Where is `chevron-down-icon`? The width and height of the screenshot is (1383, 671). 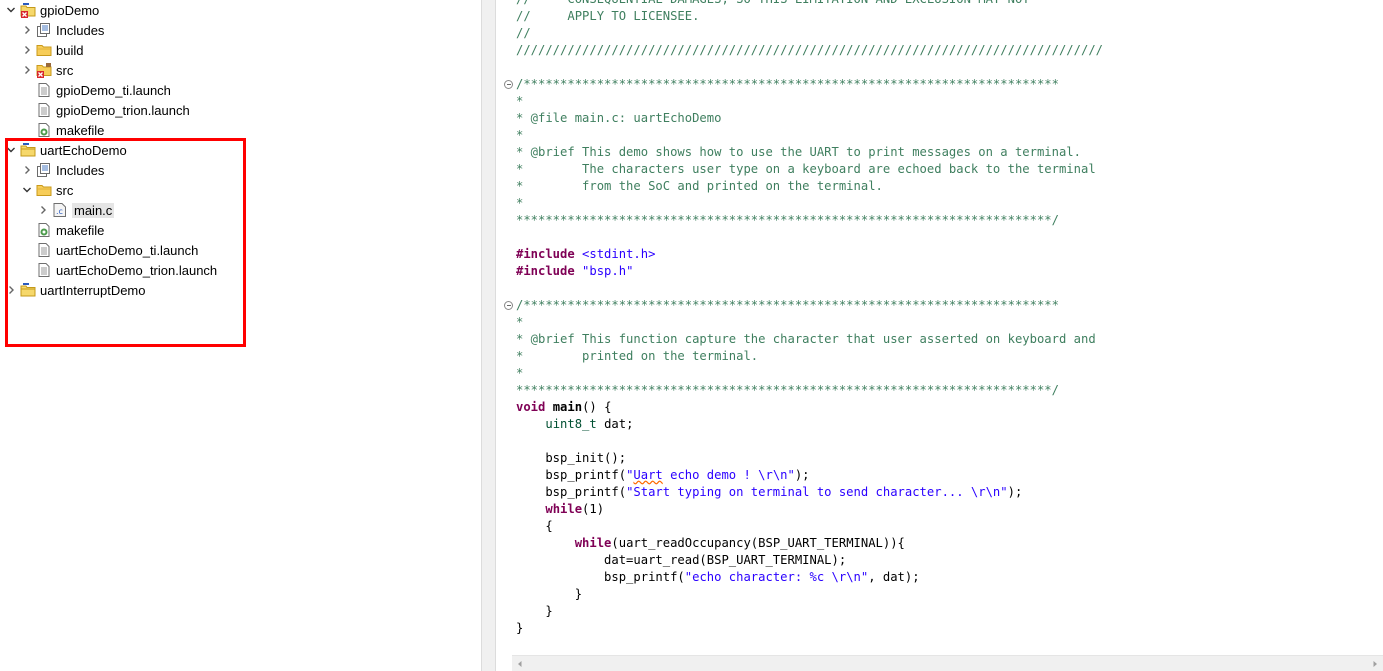 chevron-down-icon is located at coordinates (11, 10).